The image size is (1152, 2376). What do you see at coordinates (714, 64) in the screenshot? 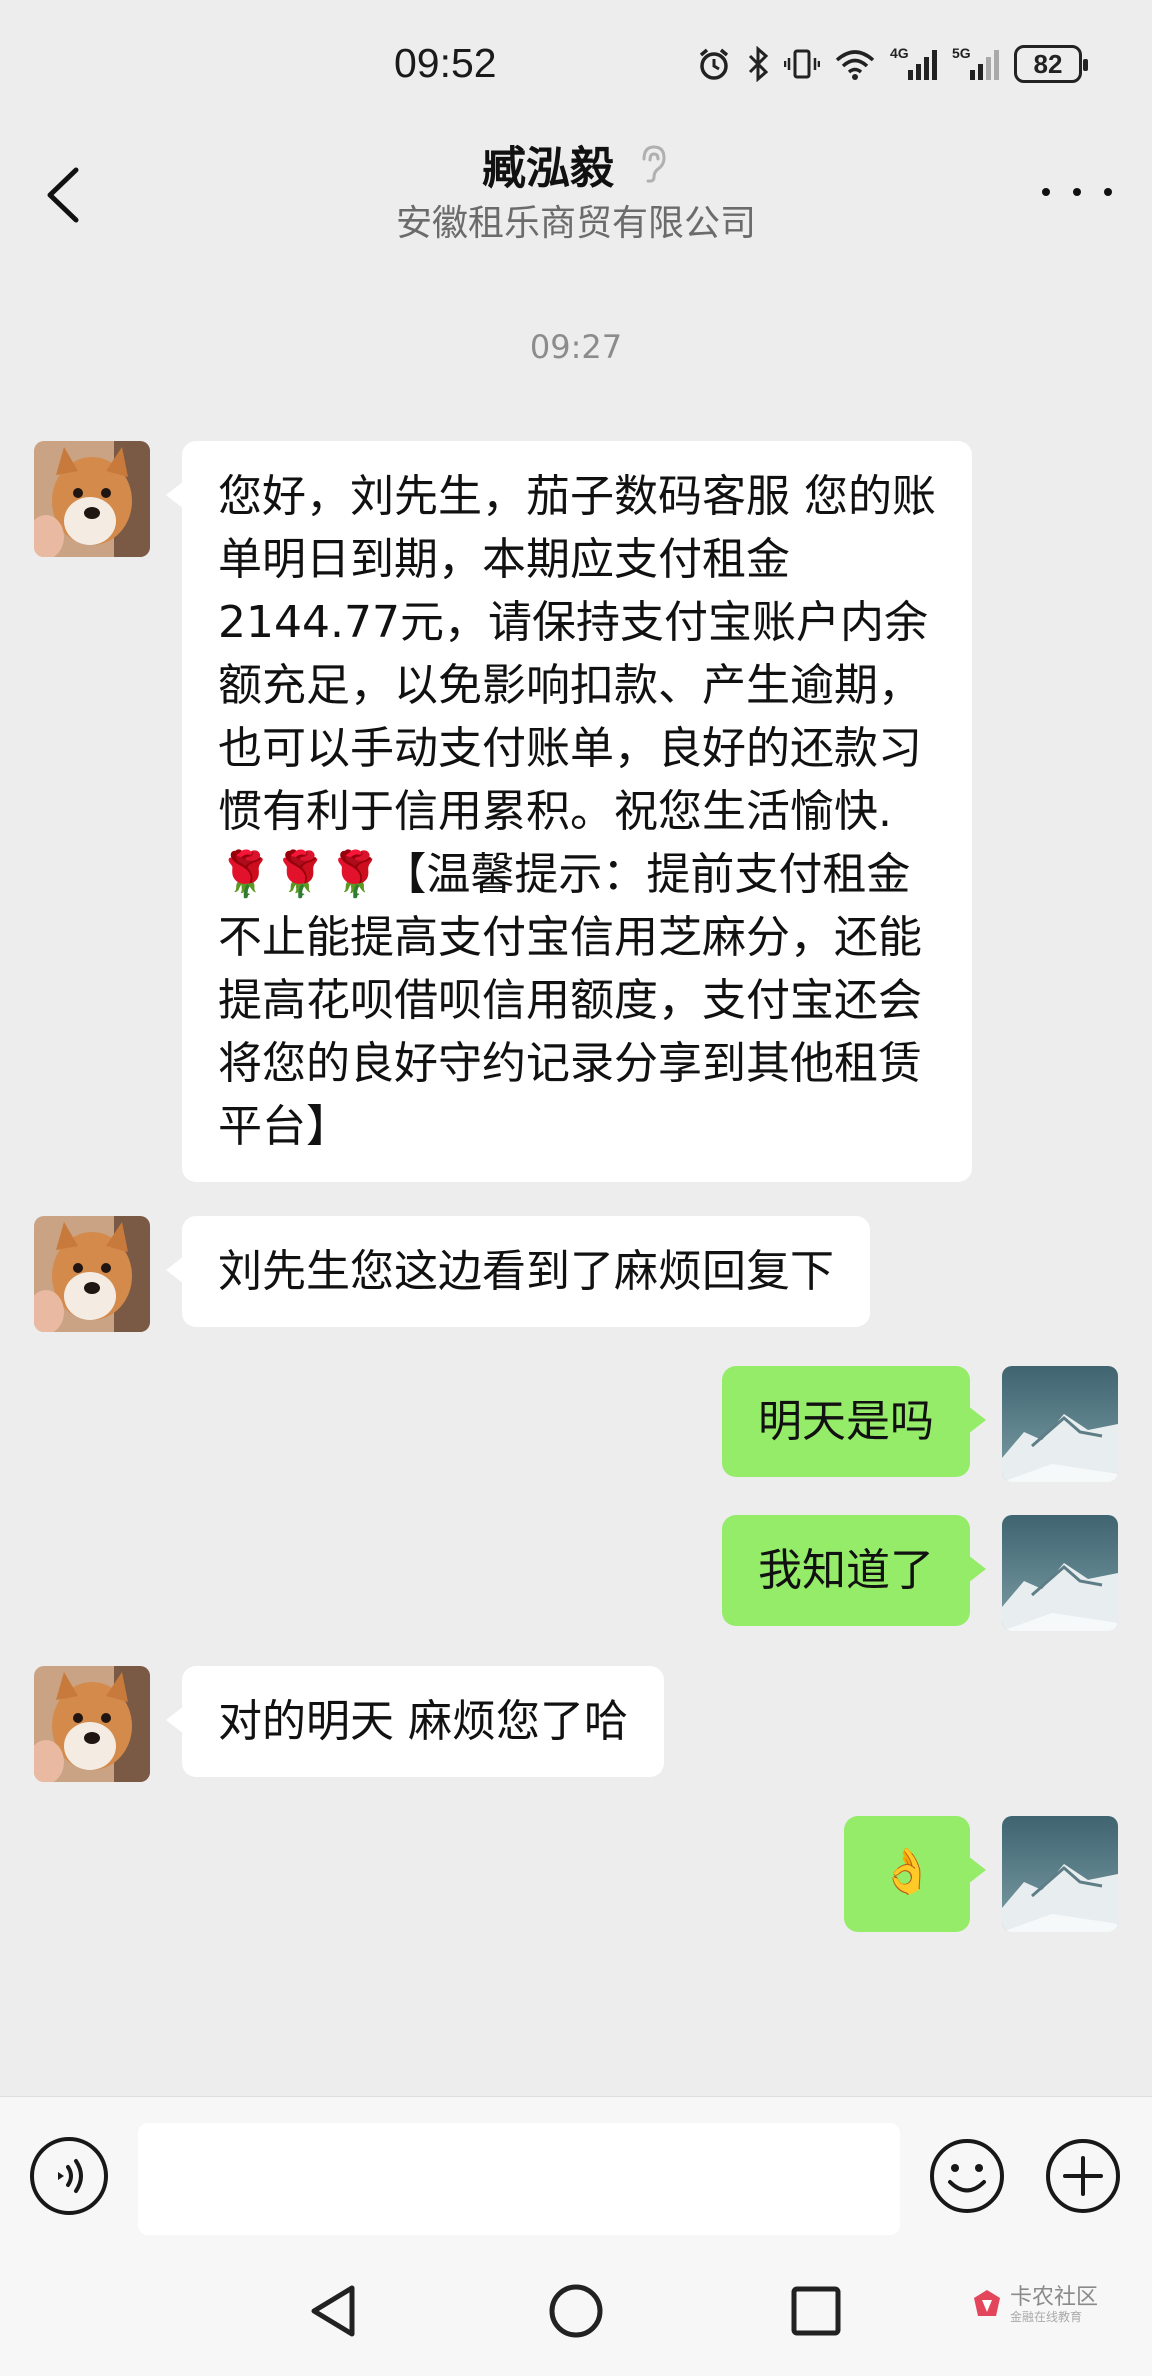
I see `alarm-icon` at bounding box center [714, 64].